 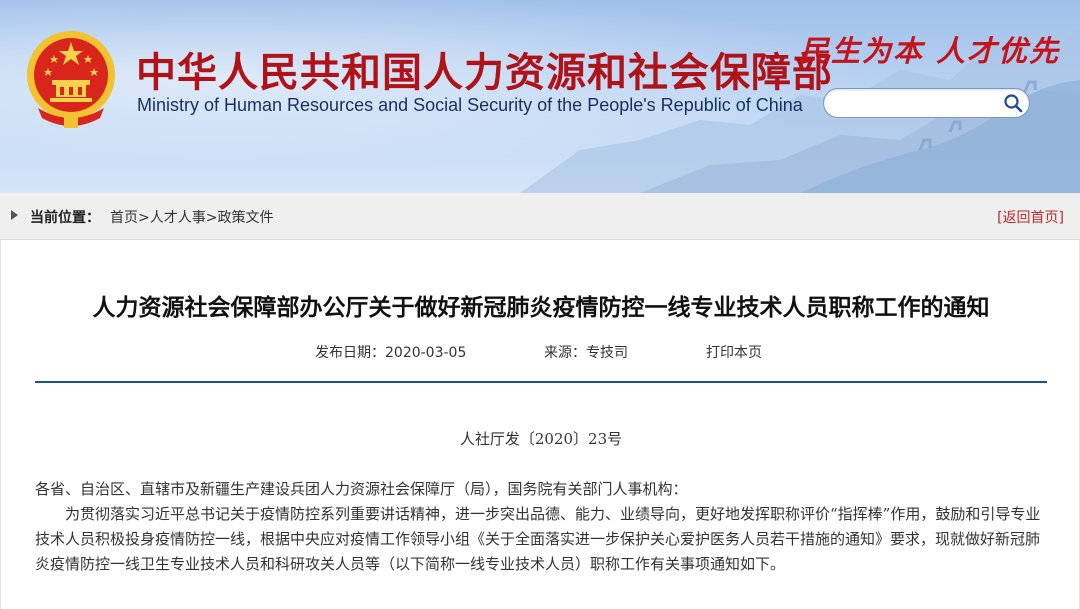 I want to click on article-meta: 发布日期：2020-03-05 来源：专技司 打印本页, so click(x=540, y=352).